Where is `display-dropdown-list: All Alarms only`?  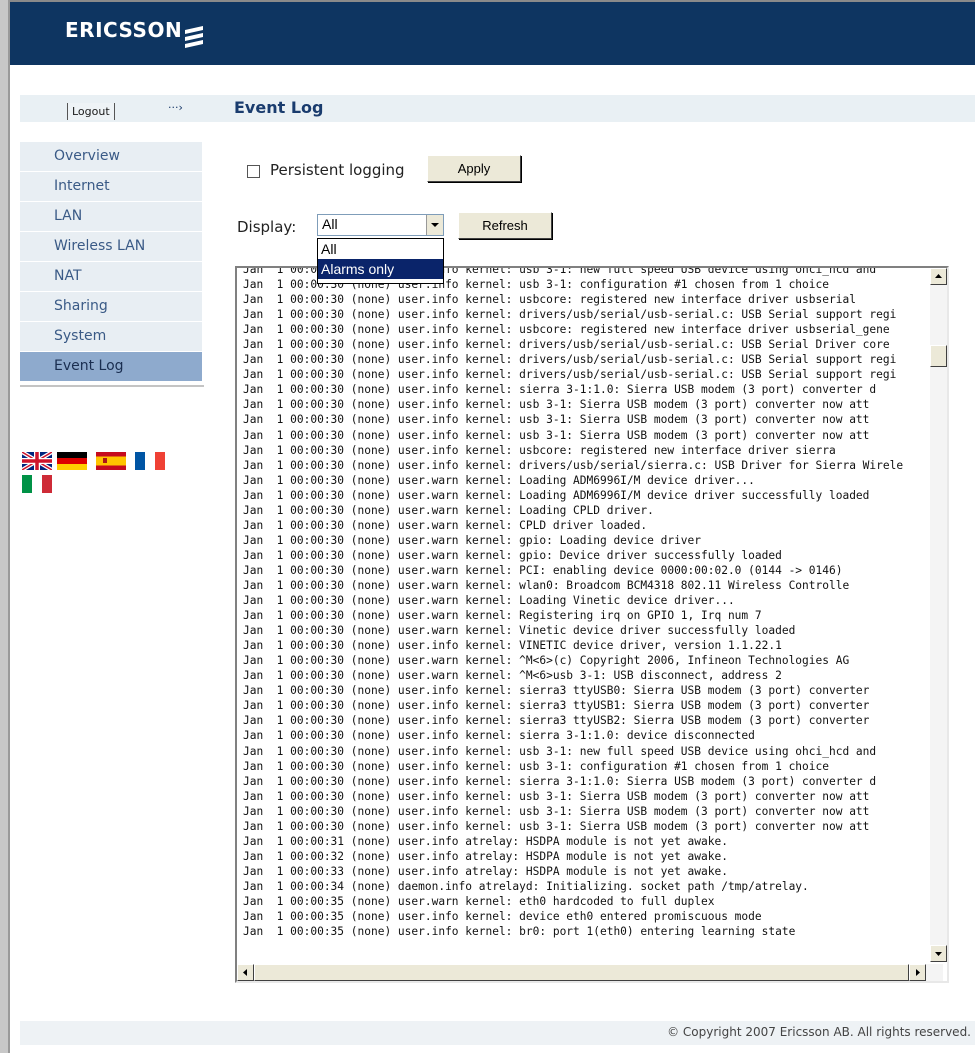
display-dropdown-list: All Alarms only is located at coordinates (380, 261).